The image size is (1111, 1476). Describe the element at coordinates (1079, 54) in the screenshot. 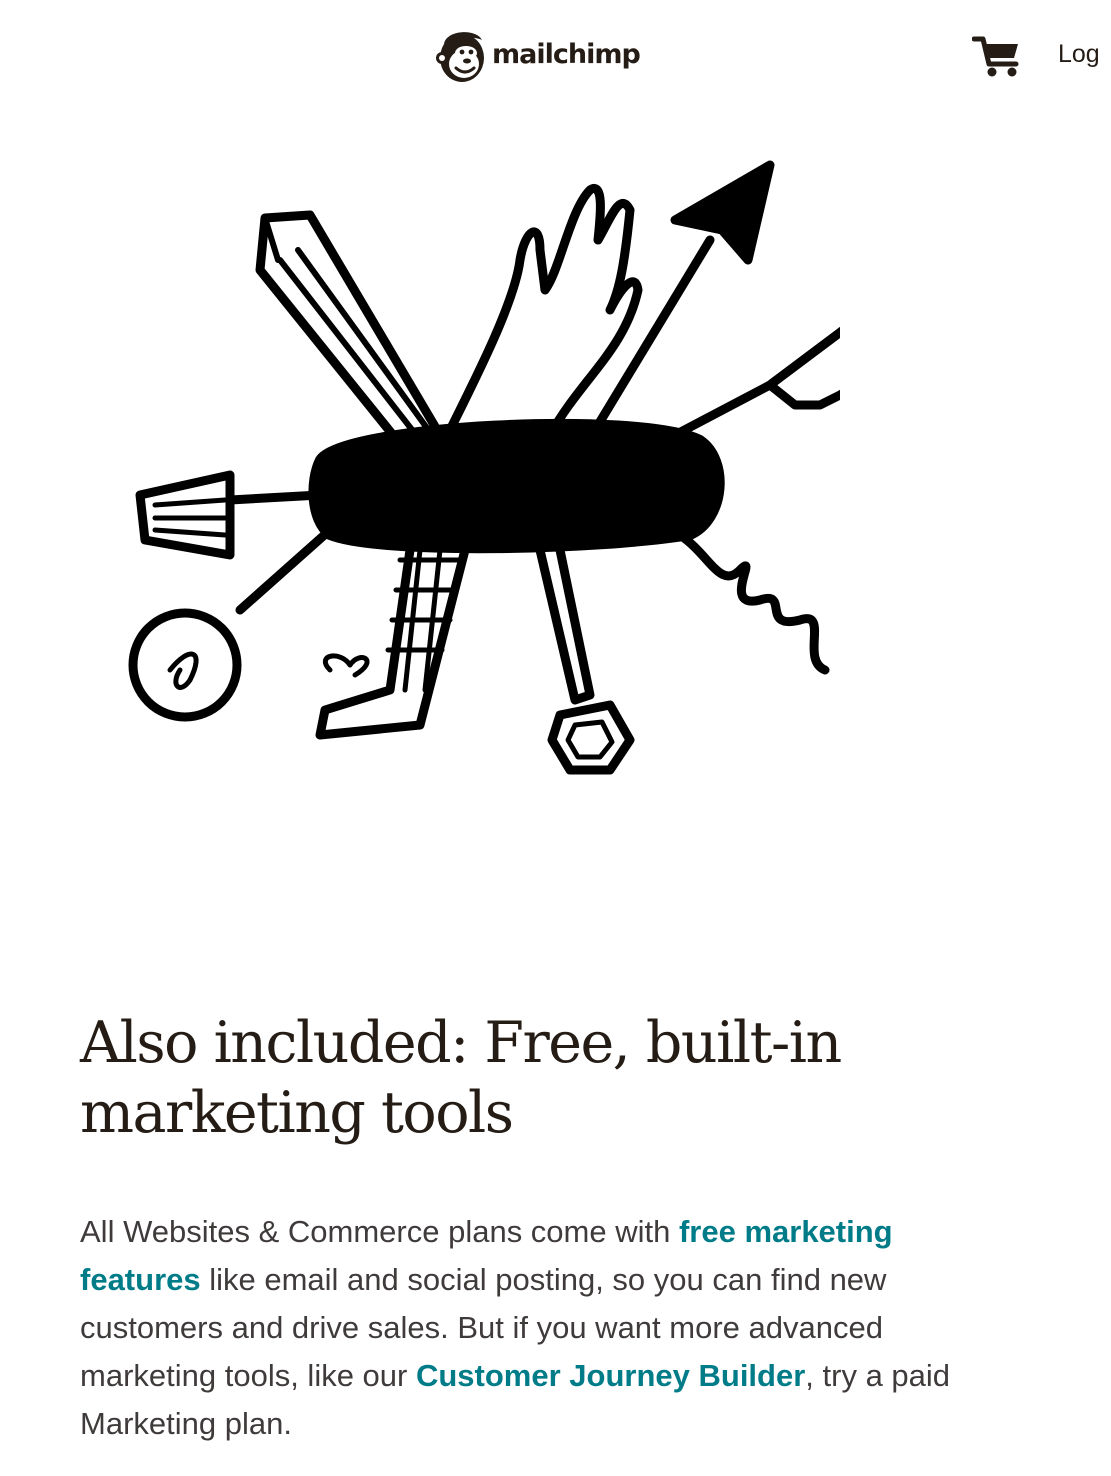

I see `login-link: Log` at that location.